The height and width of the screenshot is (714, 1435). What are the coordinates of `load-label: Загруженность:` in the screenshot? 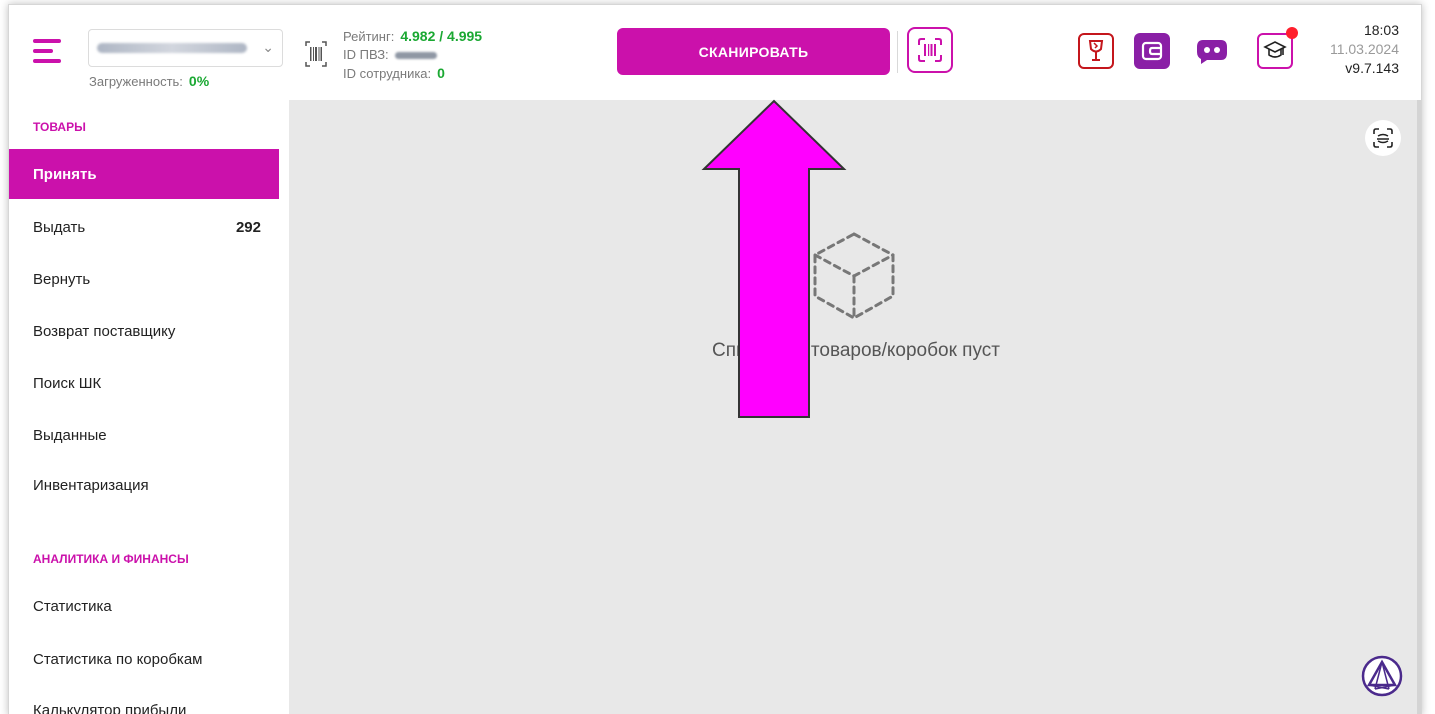 It's located at (136, 81).